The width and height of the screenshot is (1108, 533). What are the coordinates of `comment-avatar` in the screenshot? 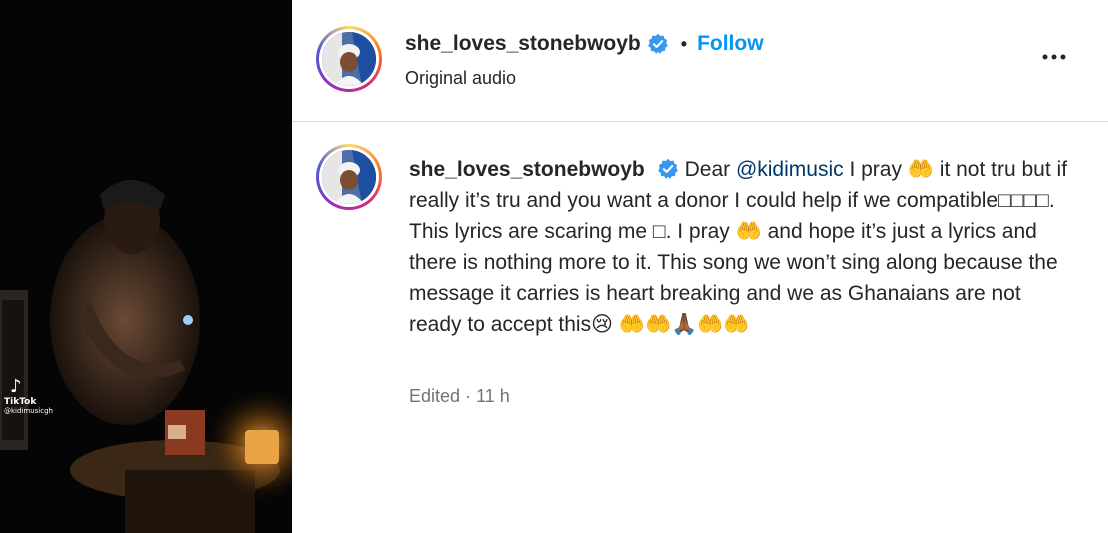 It's located at (349, 177).